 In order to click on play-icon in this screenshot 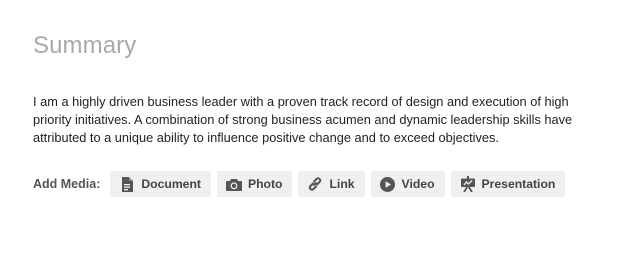, I will do `click(388, 184)`.